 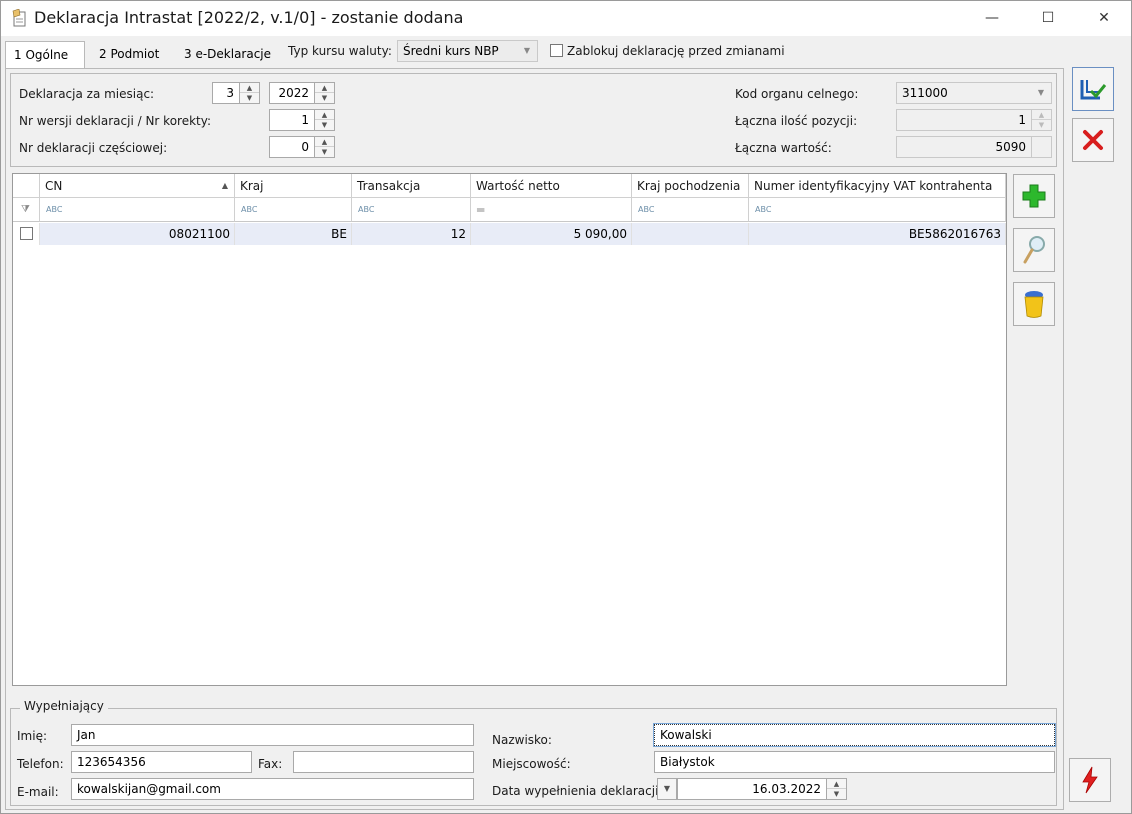 I want to click on column-header-cn: CN ▲, so click(x=137, y=186).